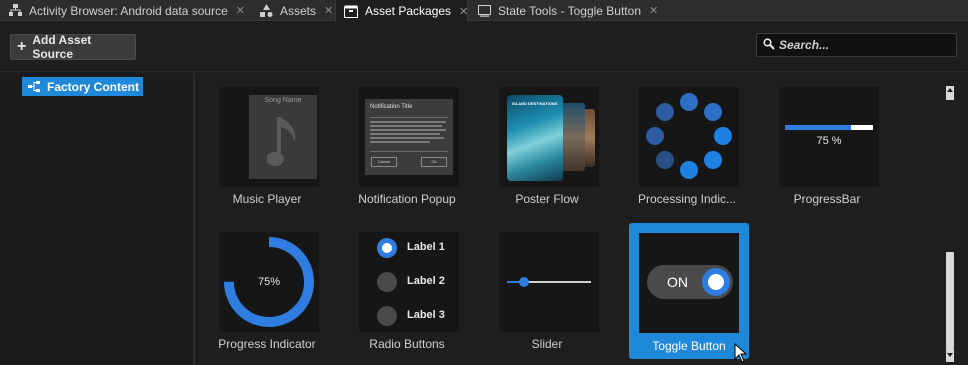 Image resolution: width=968 pixels, height=365 pixels. Describe the element at coordinates (689, 346) in the screenshot. I see `asset-label: Toggle Button` at that location.